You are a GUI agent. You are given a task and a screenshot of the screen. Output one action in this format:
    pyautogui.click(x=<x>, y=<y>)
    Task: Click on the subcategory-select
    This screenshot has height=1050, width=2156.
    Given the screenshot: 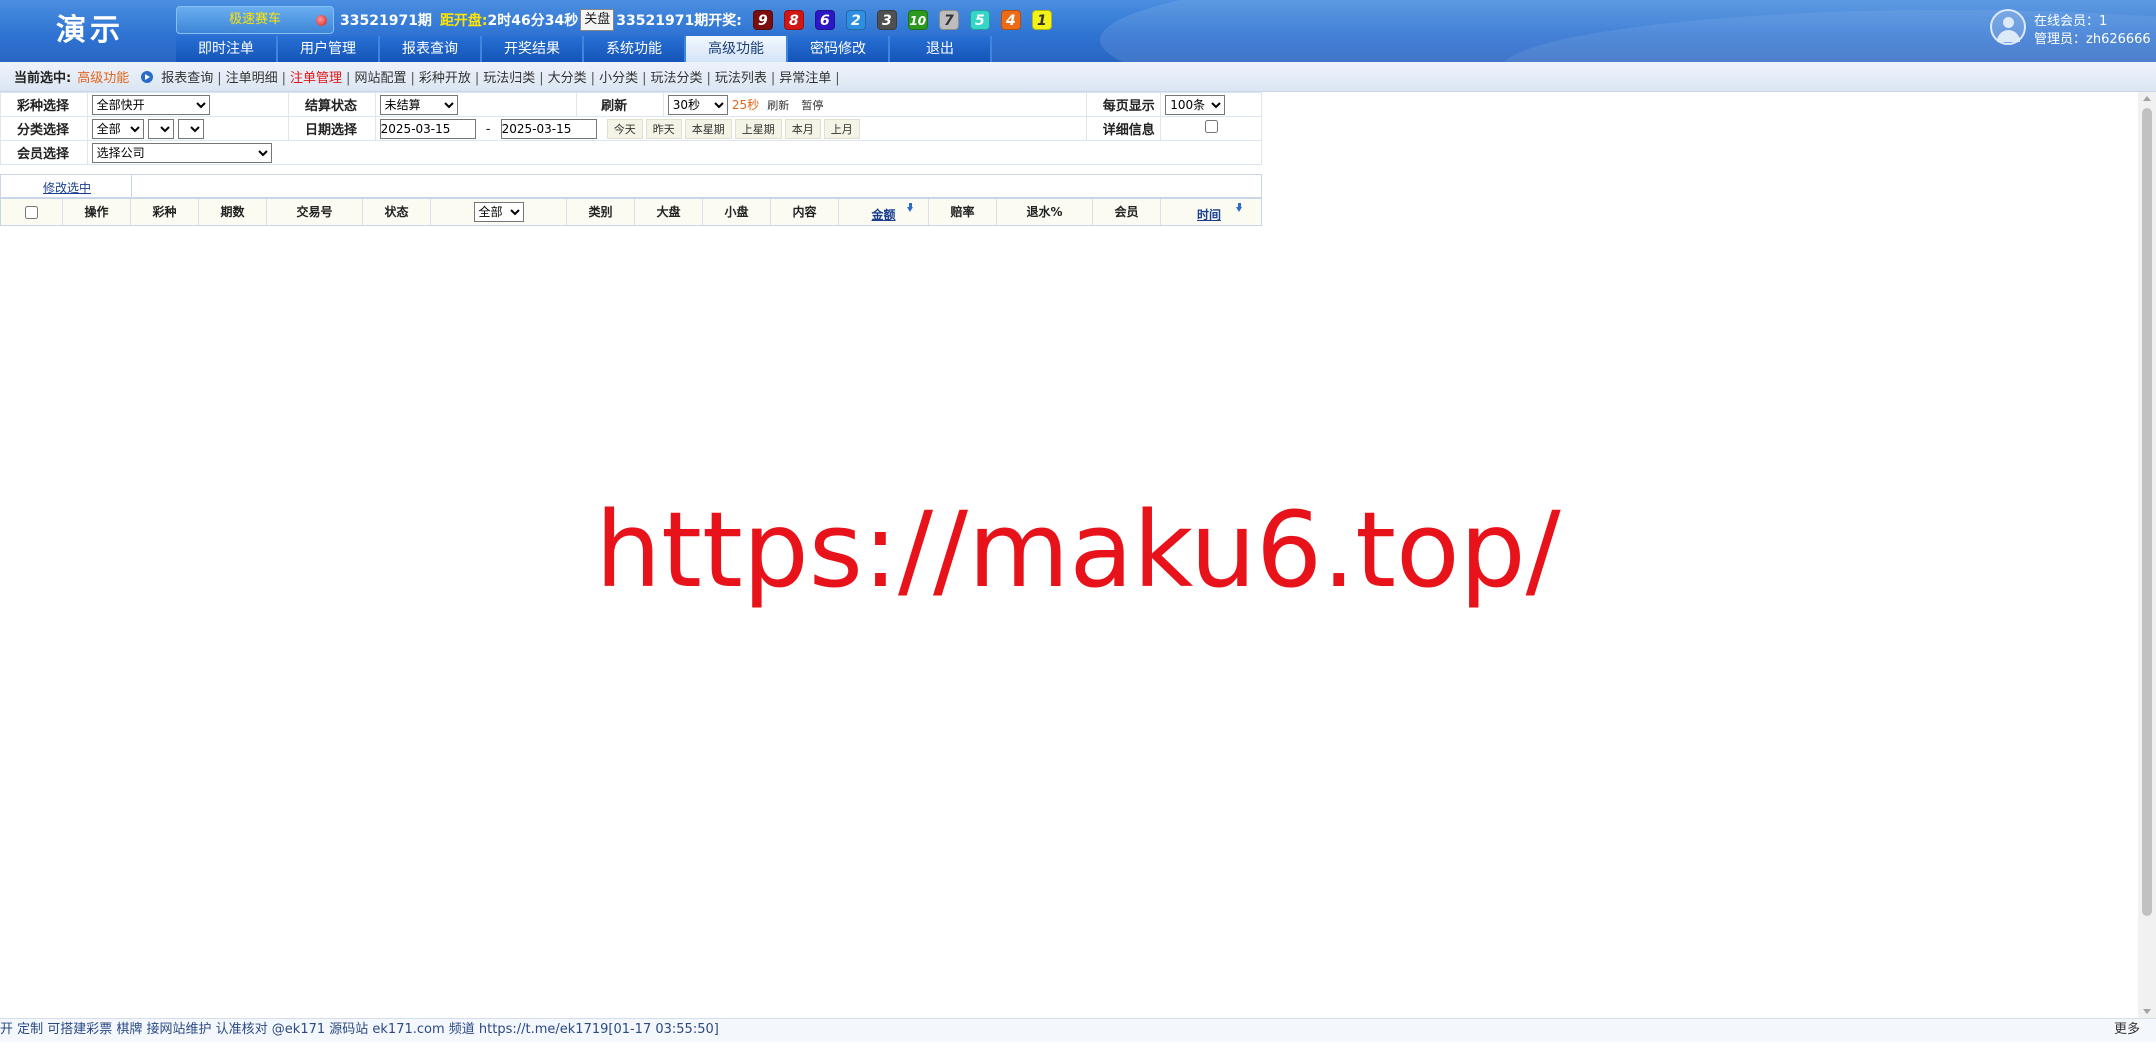 What is the action you would take?
    pyautogui.click(x=160, y=128)
    